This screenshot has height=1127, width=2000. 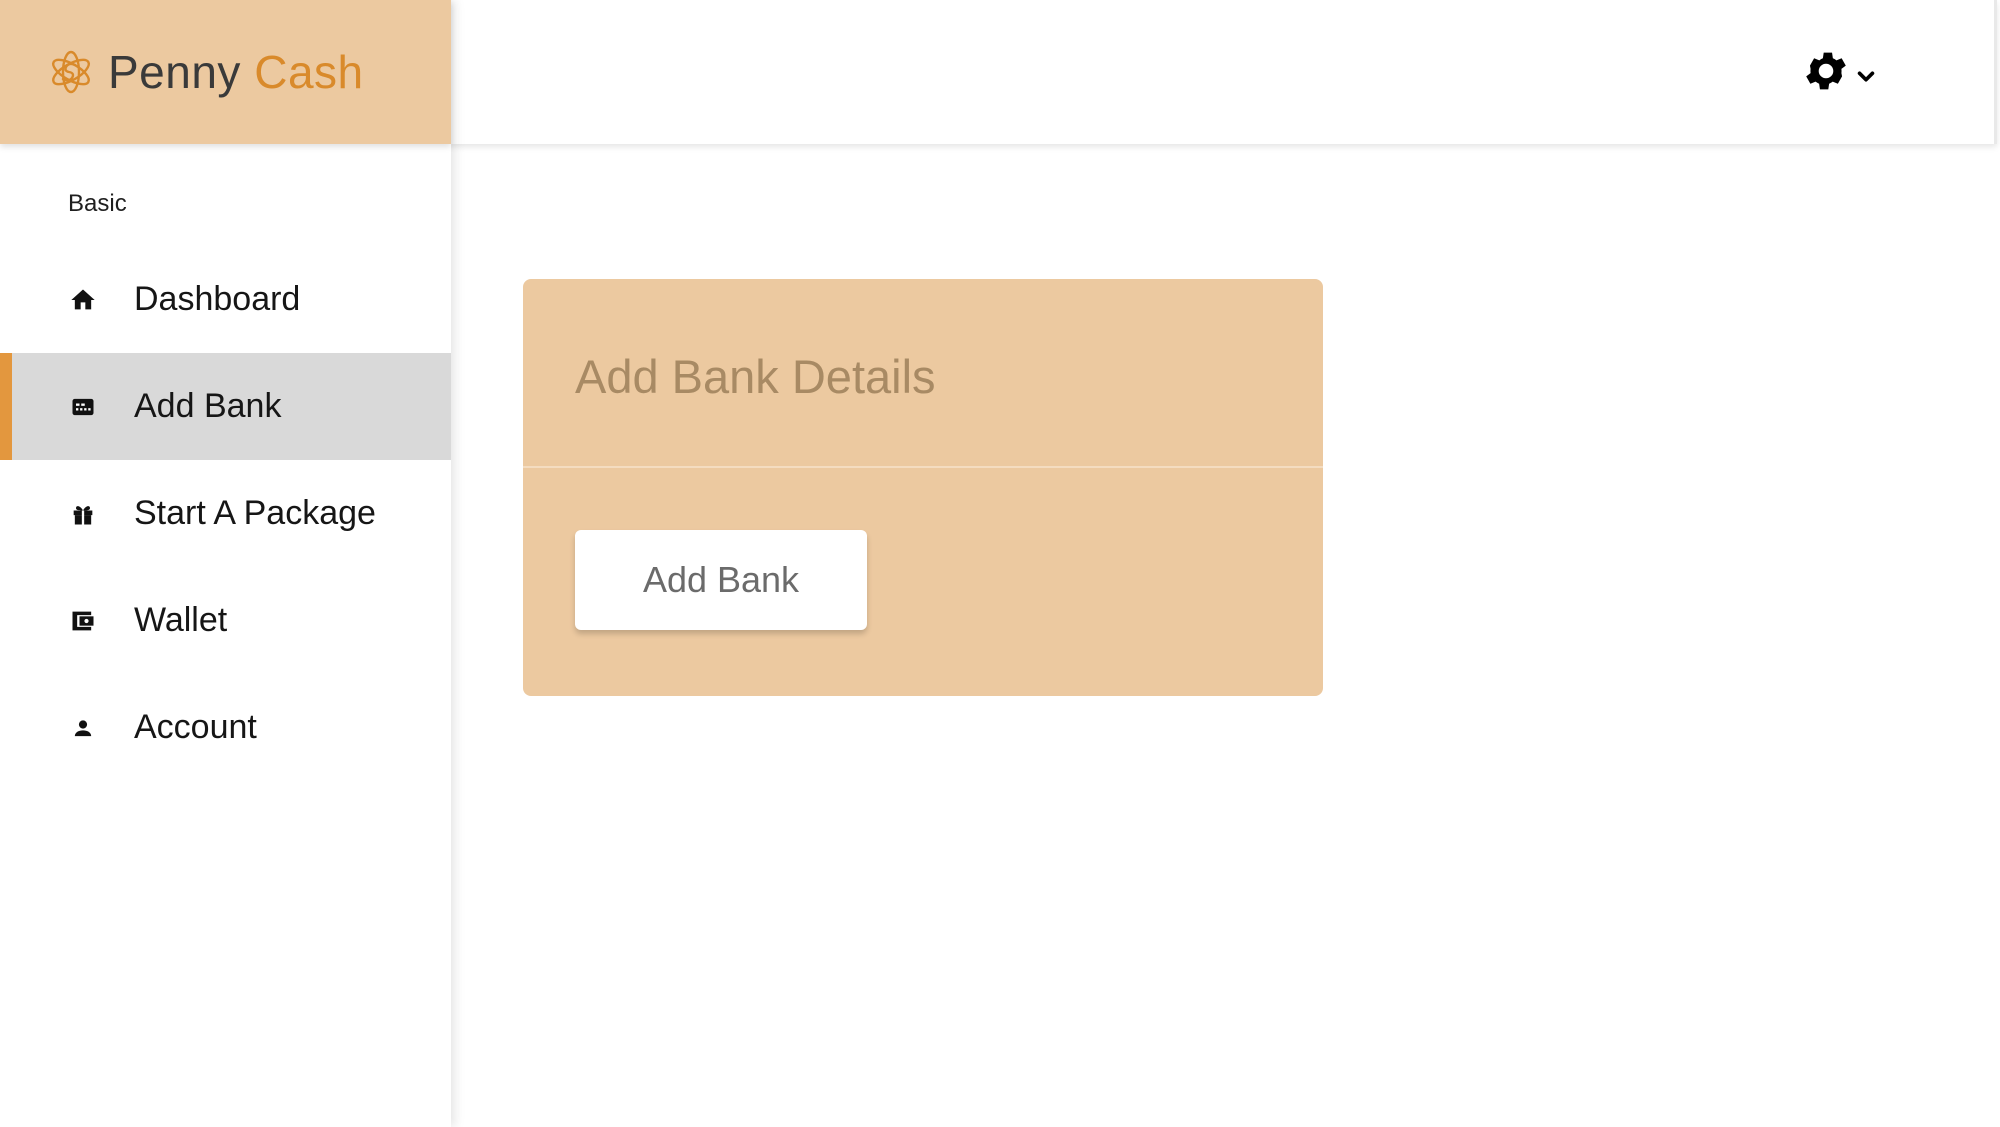 I want to click on sidebar-item-account: Account, so click(x=225, y=727).